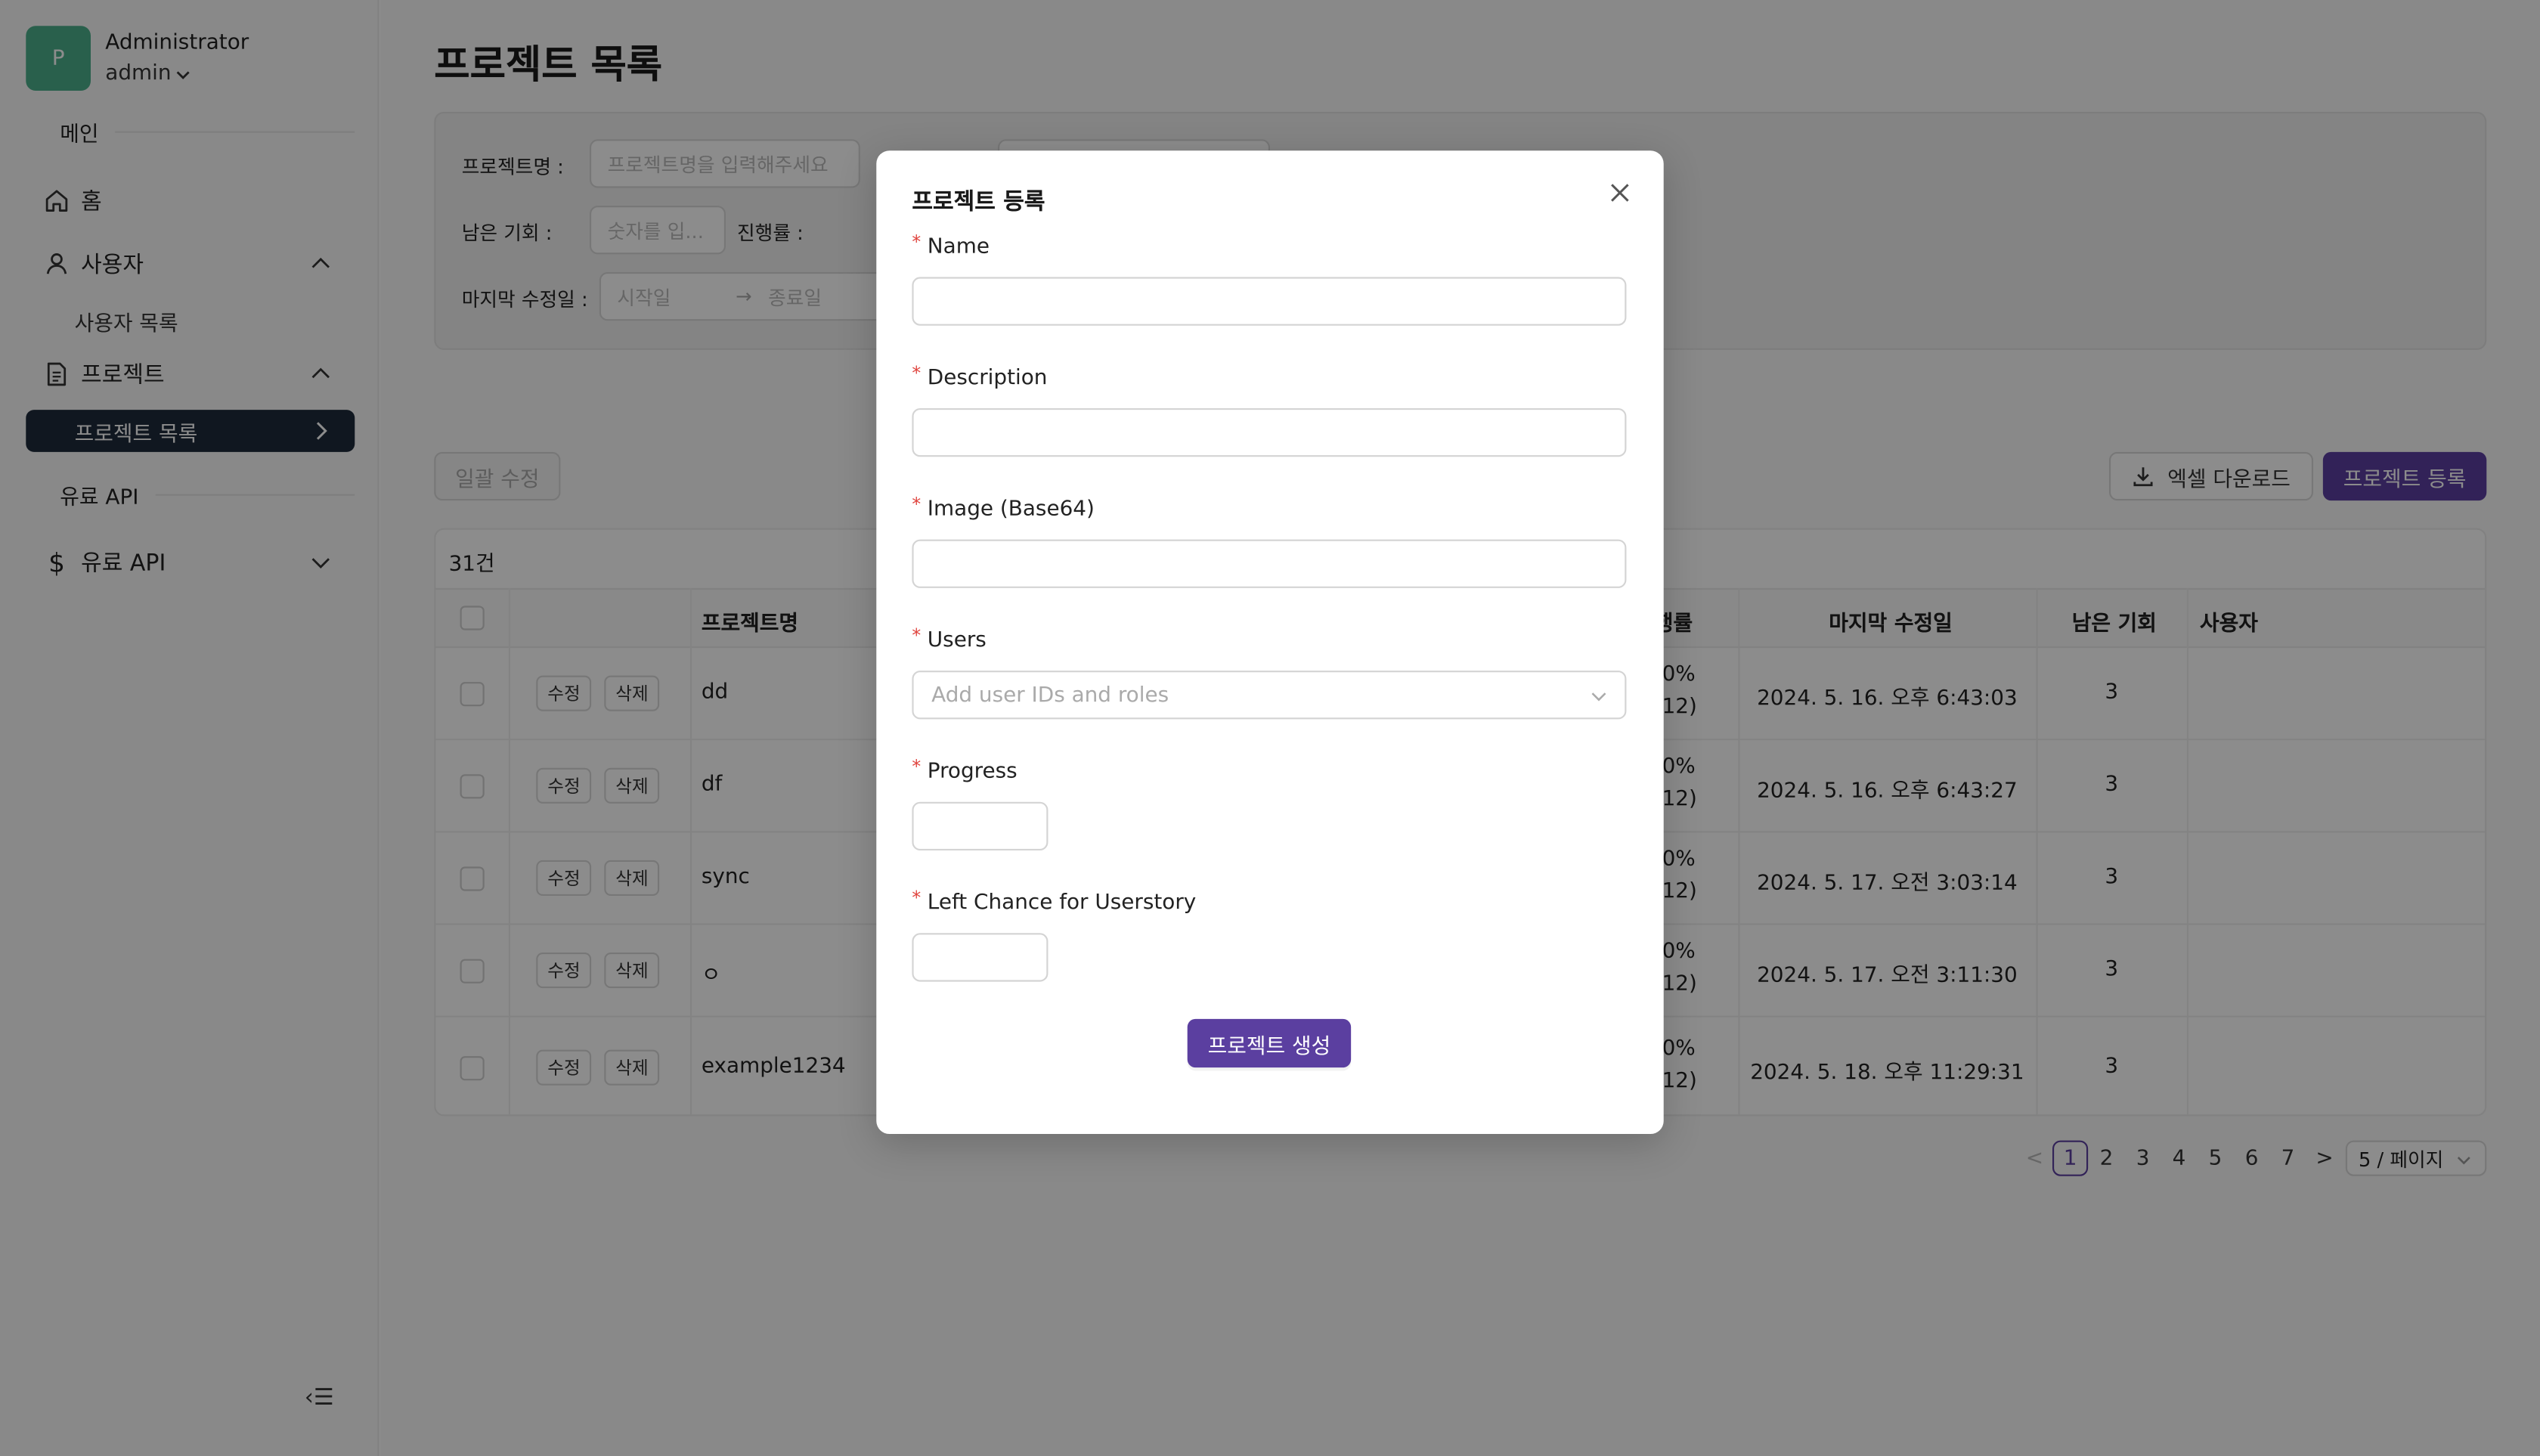  What do you see at coordinates (1054, 901) in the screenshot?
I see `chance-label: * Left Chance for Userstory` at bounding box center [1054, 901].